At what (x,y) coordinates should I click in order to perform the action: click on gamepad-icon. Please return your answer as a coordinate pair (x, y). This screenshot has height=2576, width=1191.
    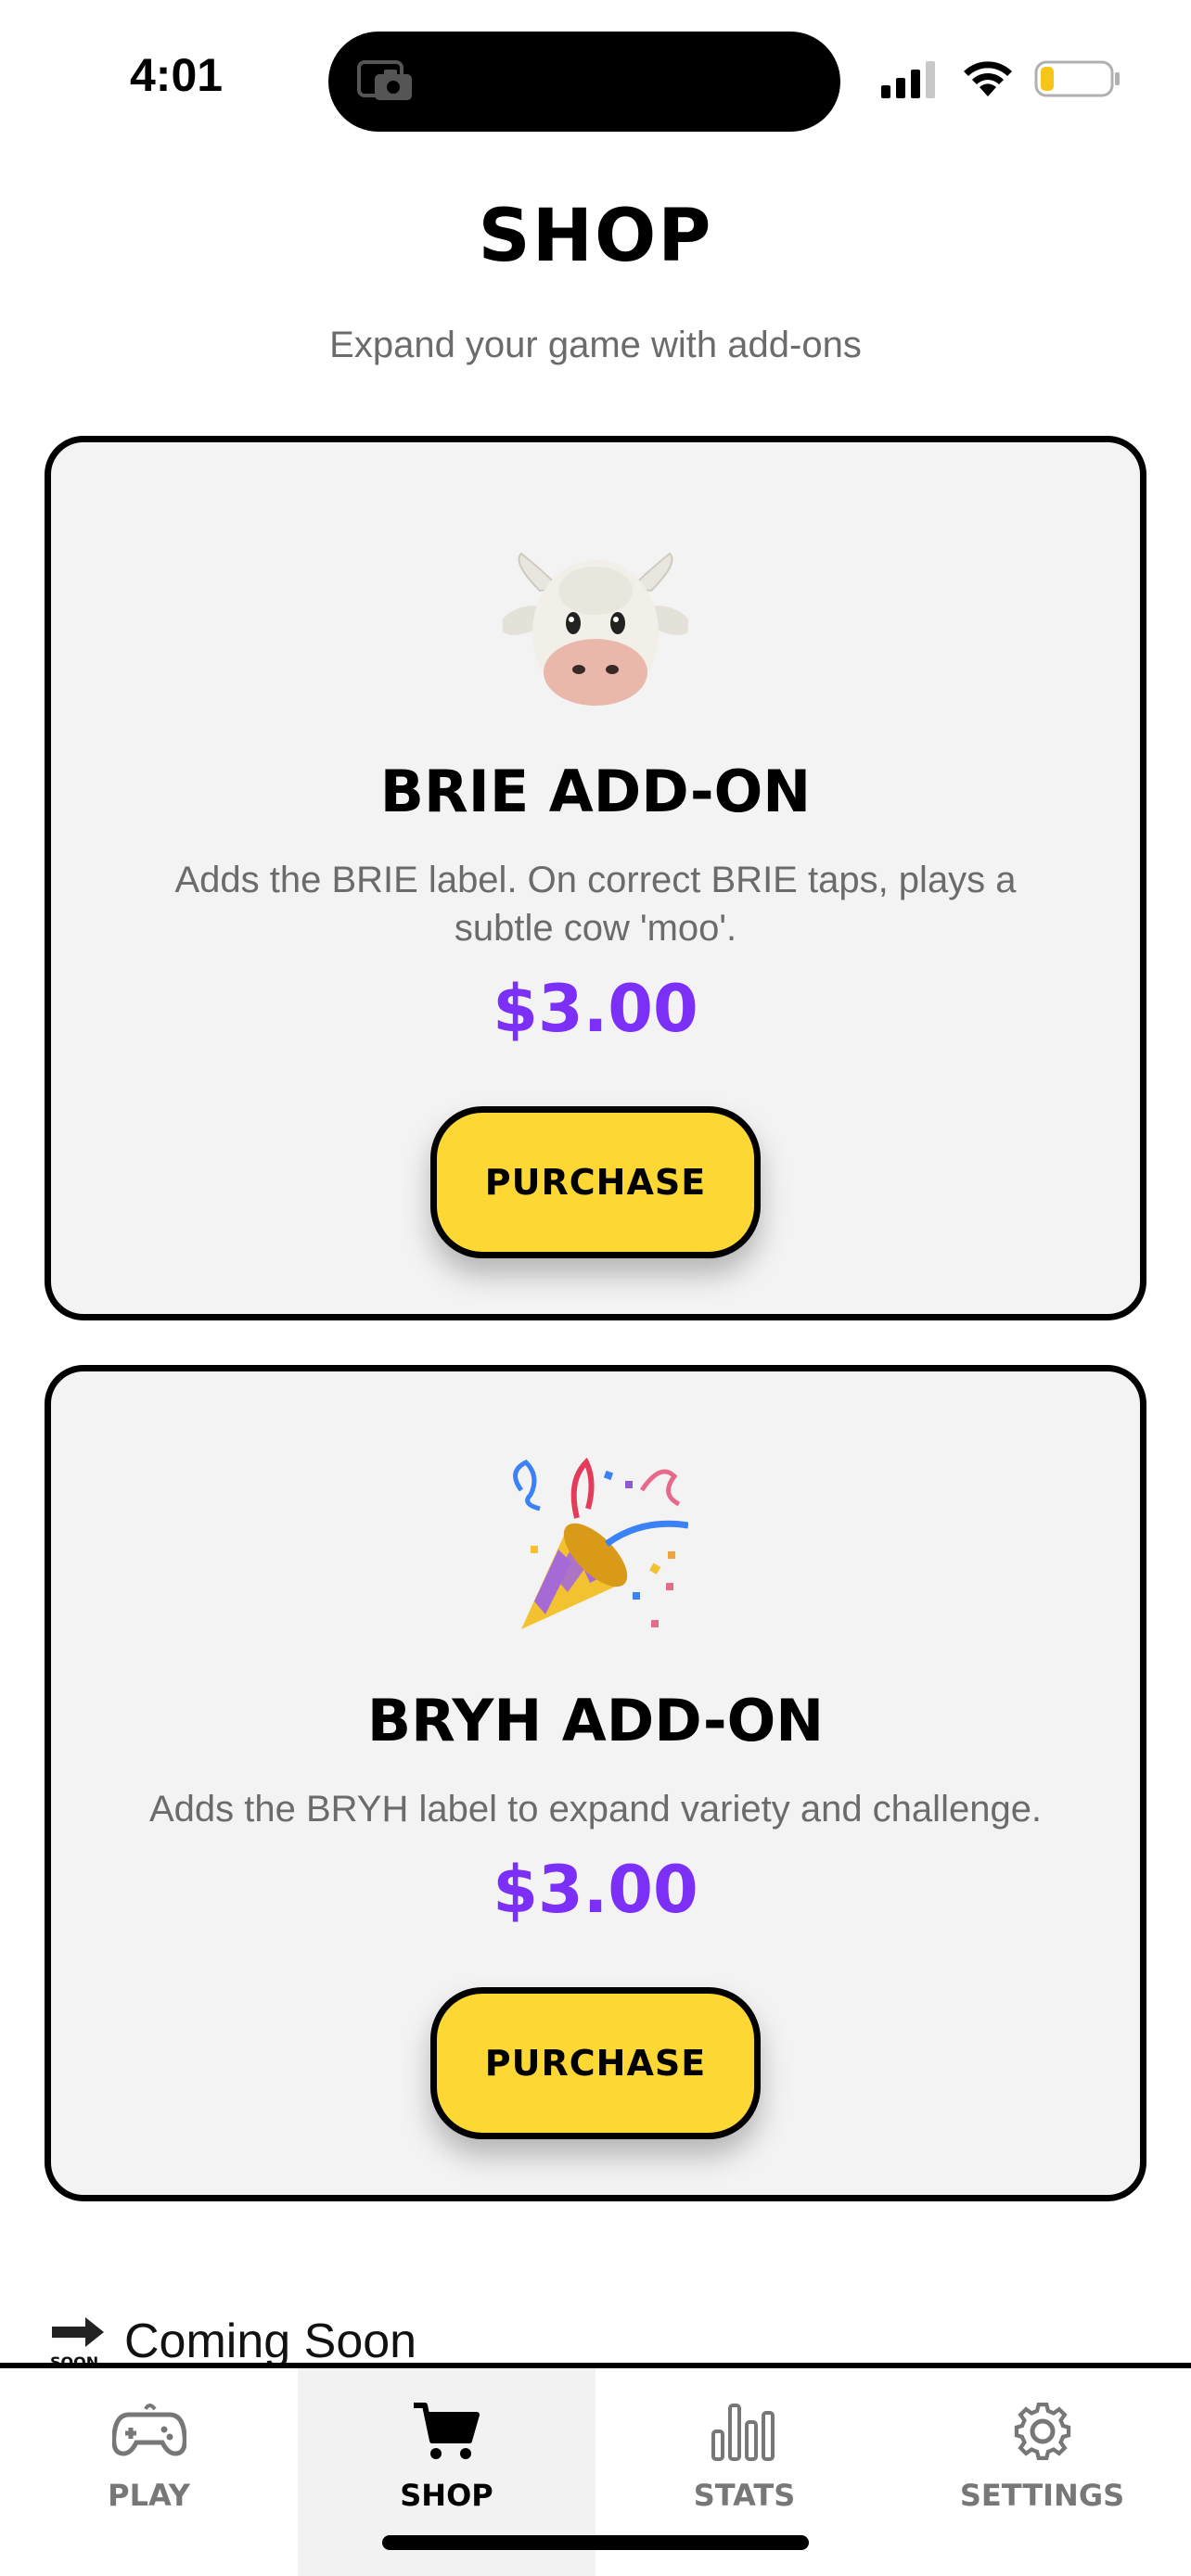
    Looking at the image, I should click on (148, 2430).